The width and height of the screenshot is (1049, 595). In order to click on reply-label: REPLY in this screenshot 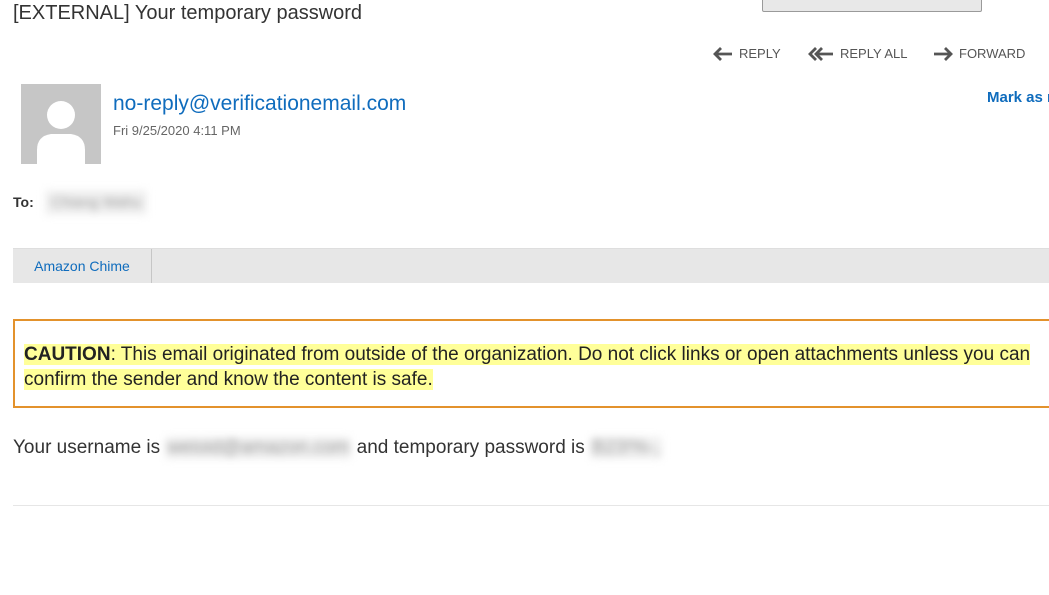, I will do `click(760, 53)`.